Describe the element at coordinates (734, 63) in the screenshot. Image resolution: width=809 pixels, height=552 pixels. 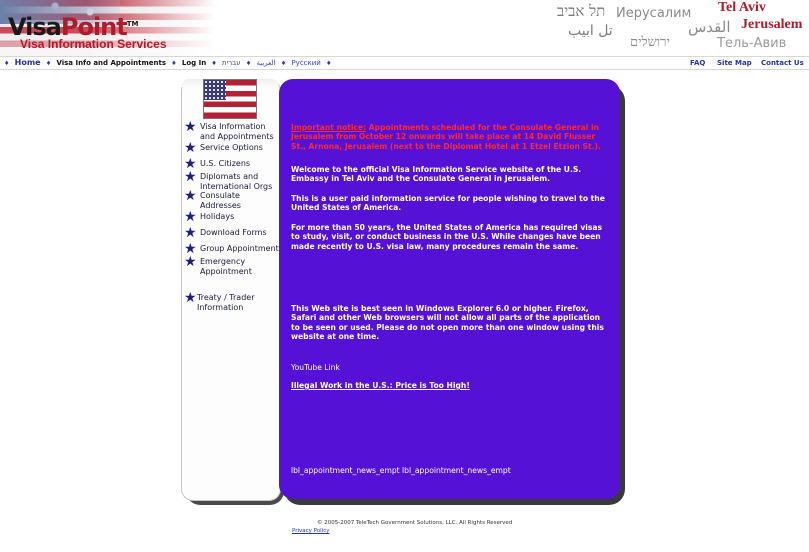
I see `nav-sitemap-link: Site Map` at that location.